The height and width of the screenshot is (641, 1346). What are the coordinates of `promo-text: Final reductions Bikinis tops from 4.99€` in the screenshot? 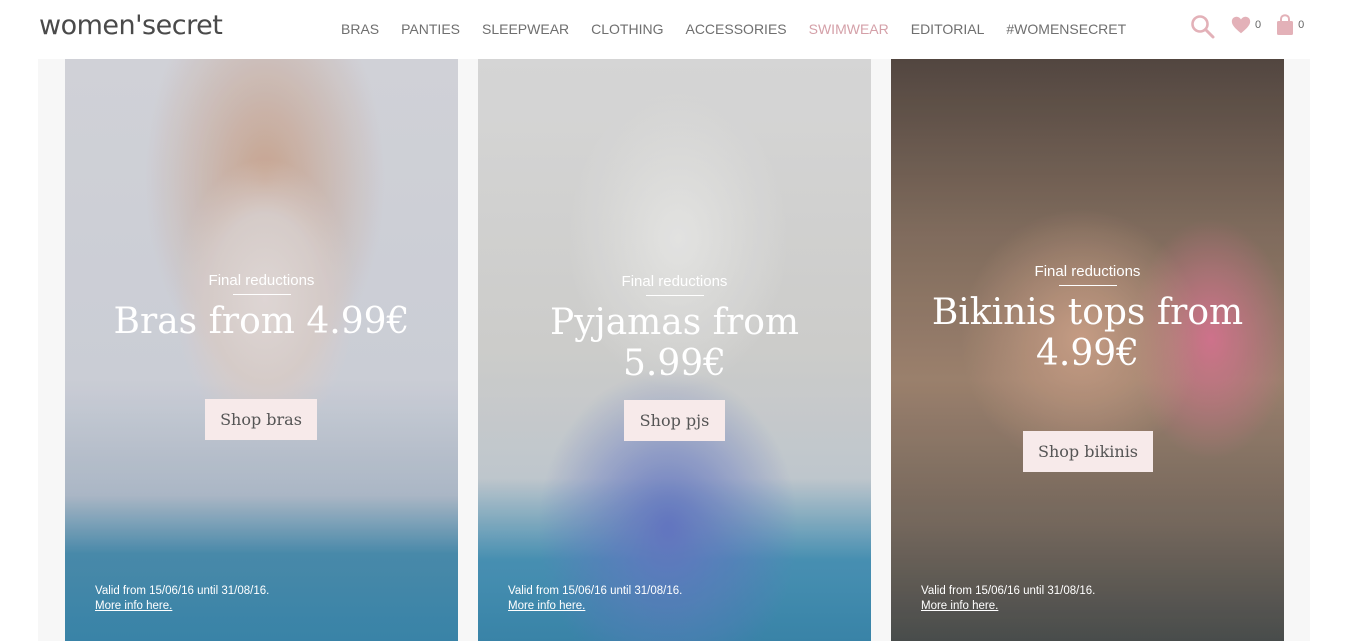 It's located at (1087, 319).